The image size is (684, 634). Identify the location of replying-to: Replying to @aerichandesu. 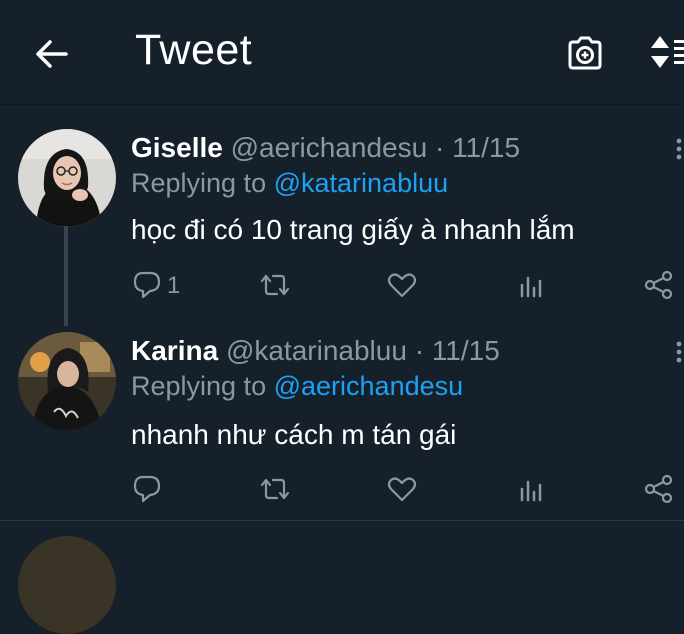
(297, 386).